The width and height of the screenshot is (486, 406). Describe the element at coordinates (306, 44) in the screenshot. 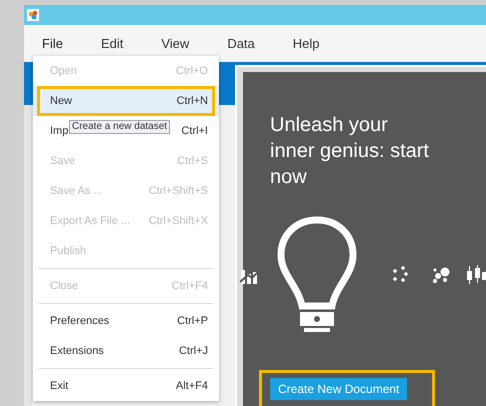

I see `menu-item: Help` at that location.